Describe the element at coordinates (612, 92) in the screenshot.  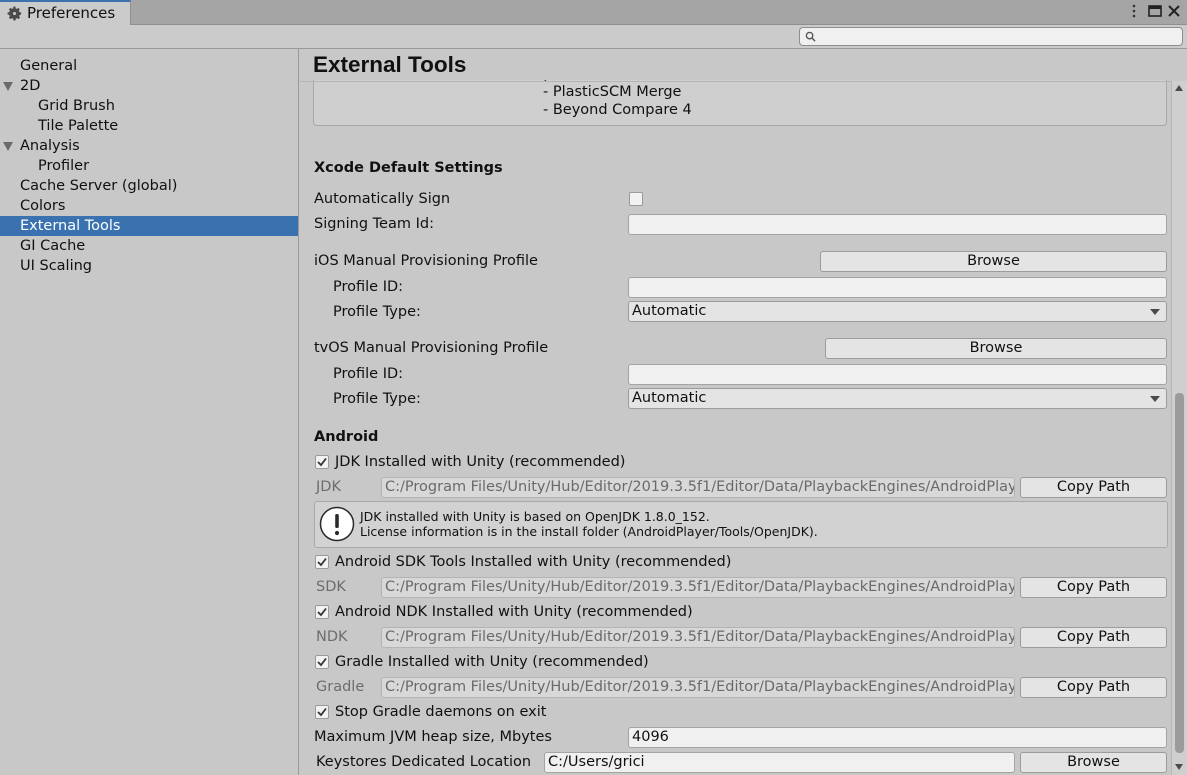
I see `diff-tool-item: - PlasticSCM Merge` at that location.